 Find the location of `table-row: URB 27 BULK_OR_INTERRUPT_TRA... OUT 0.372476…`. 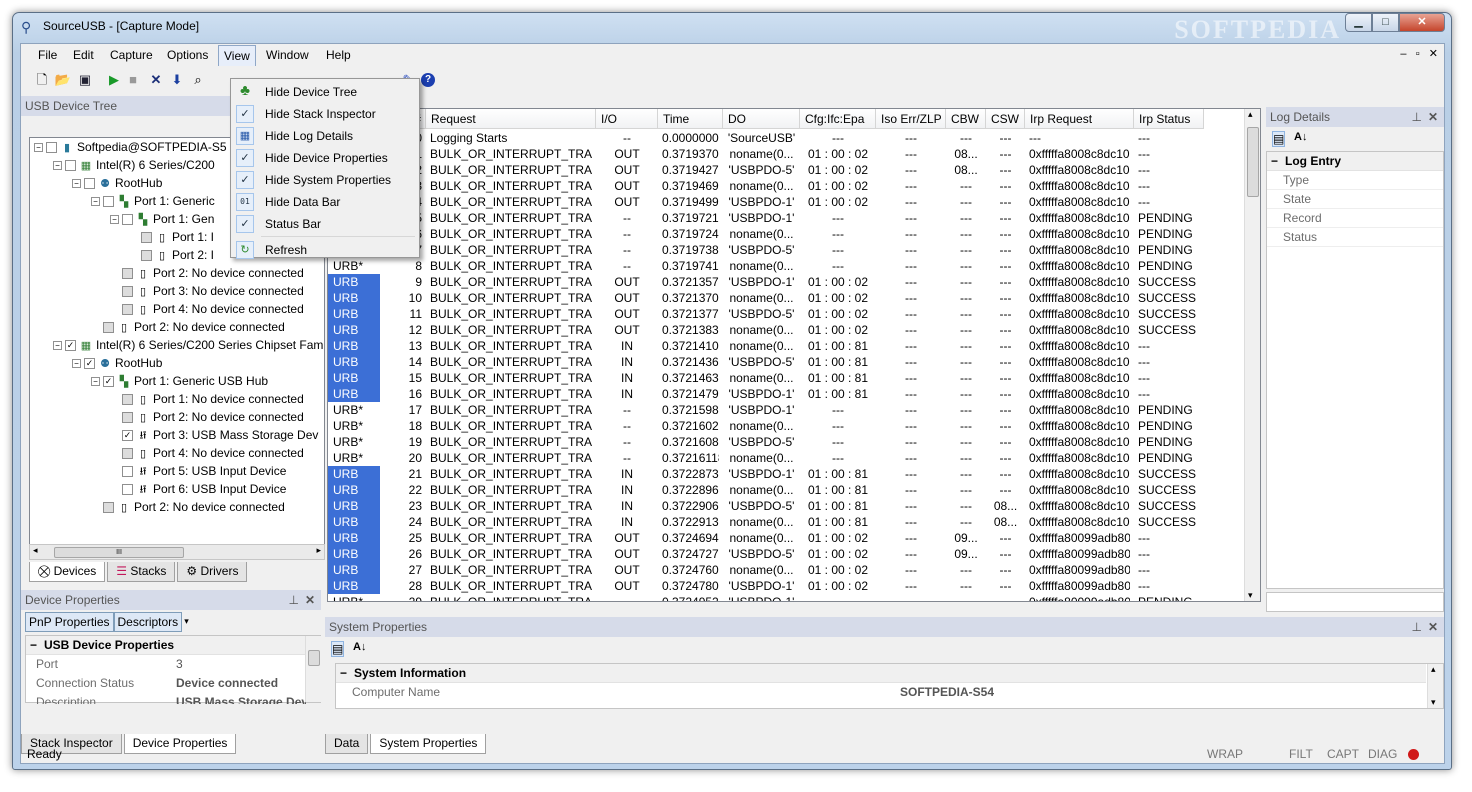

table-row: URB 27 BULK_OR_INTERRUPT_TRA... OUT 0.372476… is located at coordinates (794, 570).